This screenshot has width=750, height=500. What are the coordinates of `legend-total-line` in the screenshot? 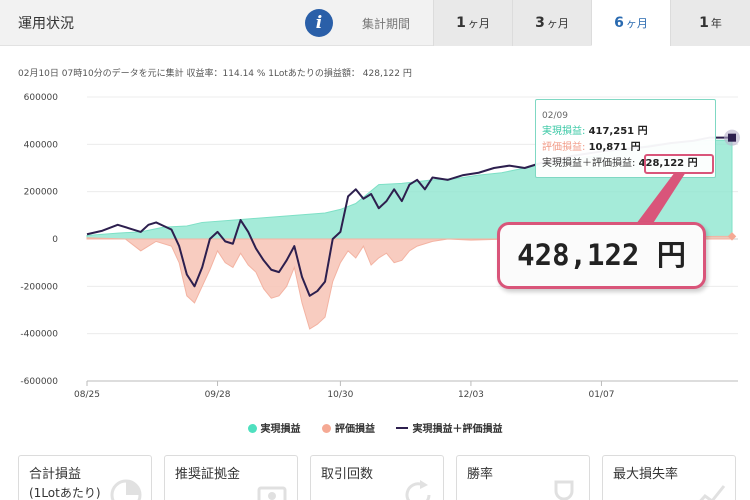 It's located at (402, 428).